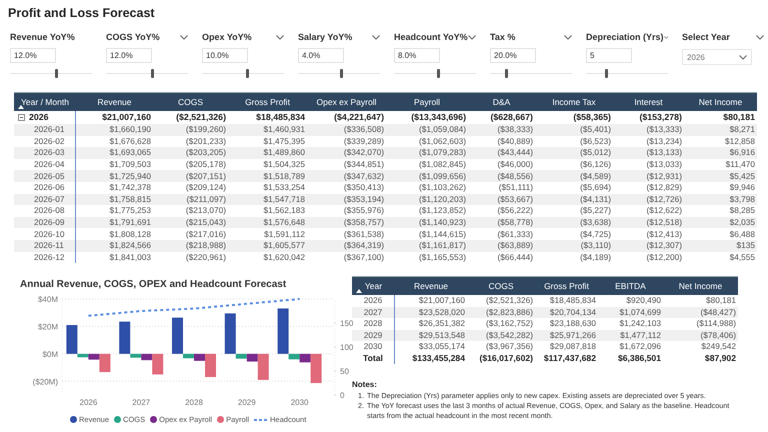 This screenshot has width=768, height=432. Describe the element at coordinates (363, 234) in the screenshot. I see `table-cell-text: ($361,538)` at that location.